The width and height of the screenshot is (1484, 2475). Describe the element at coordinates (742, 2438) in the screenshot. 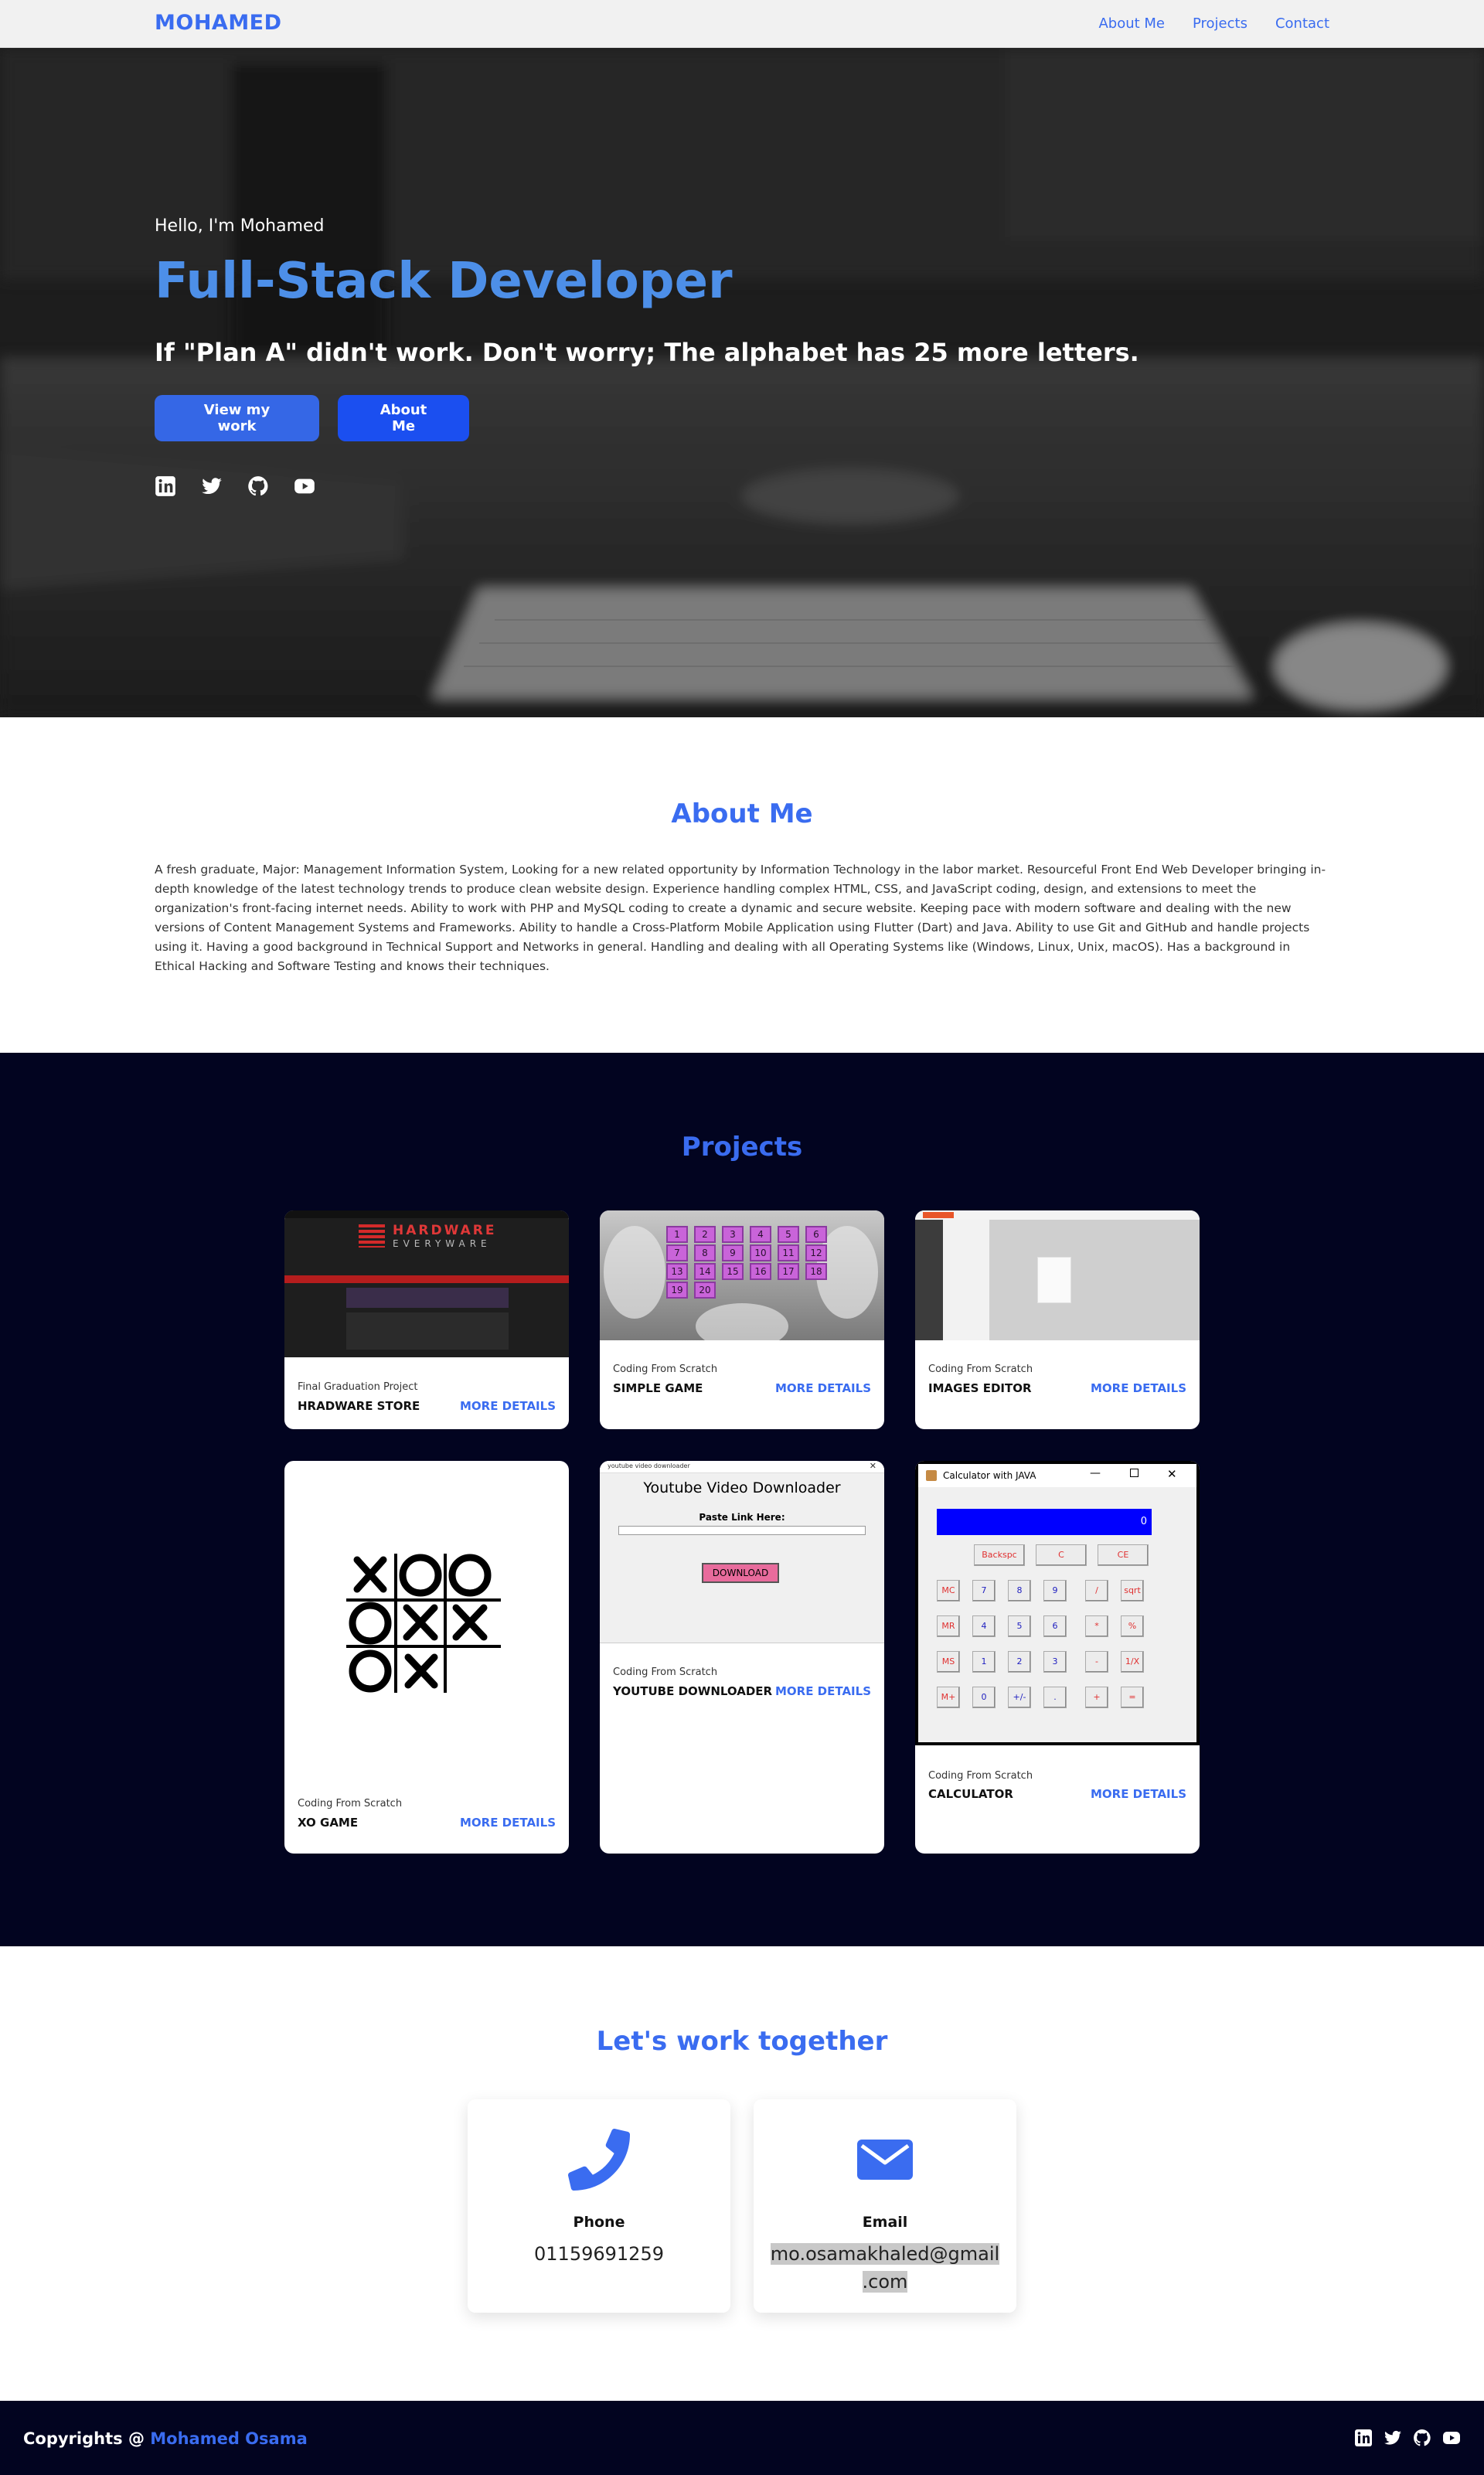

I see `footer: Copyrights @ Mohamed Osama` at that location.